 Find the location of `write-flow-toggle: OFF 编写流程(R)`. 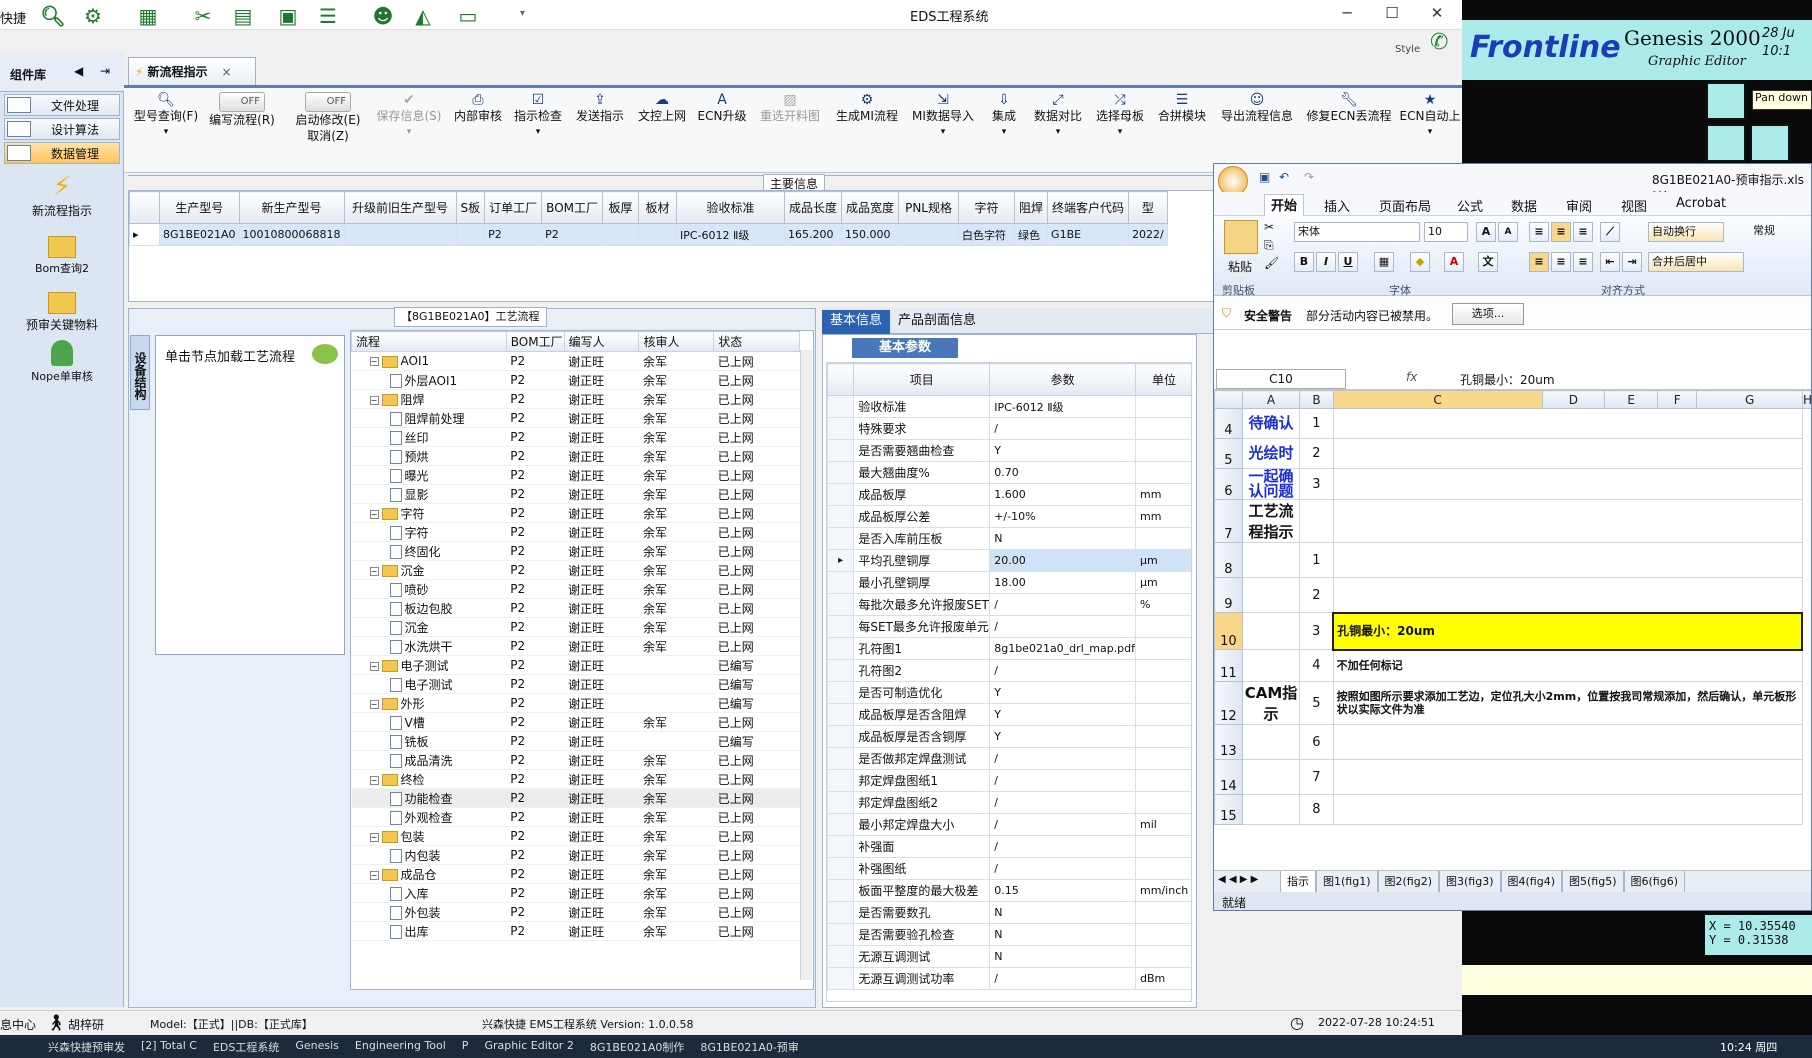

write-flow-toggle: OFF 编写流程(R) is located at coordinates (242, 110).